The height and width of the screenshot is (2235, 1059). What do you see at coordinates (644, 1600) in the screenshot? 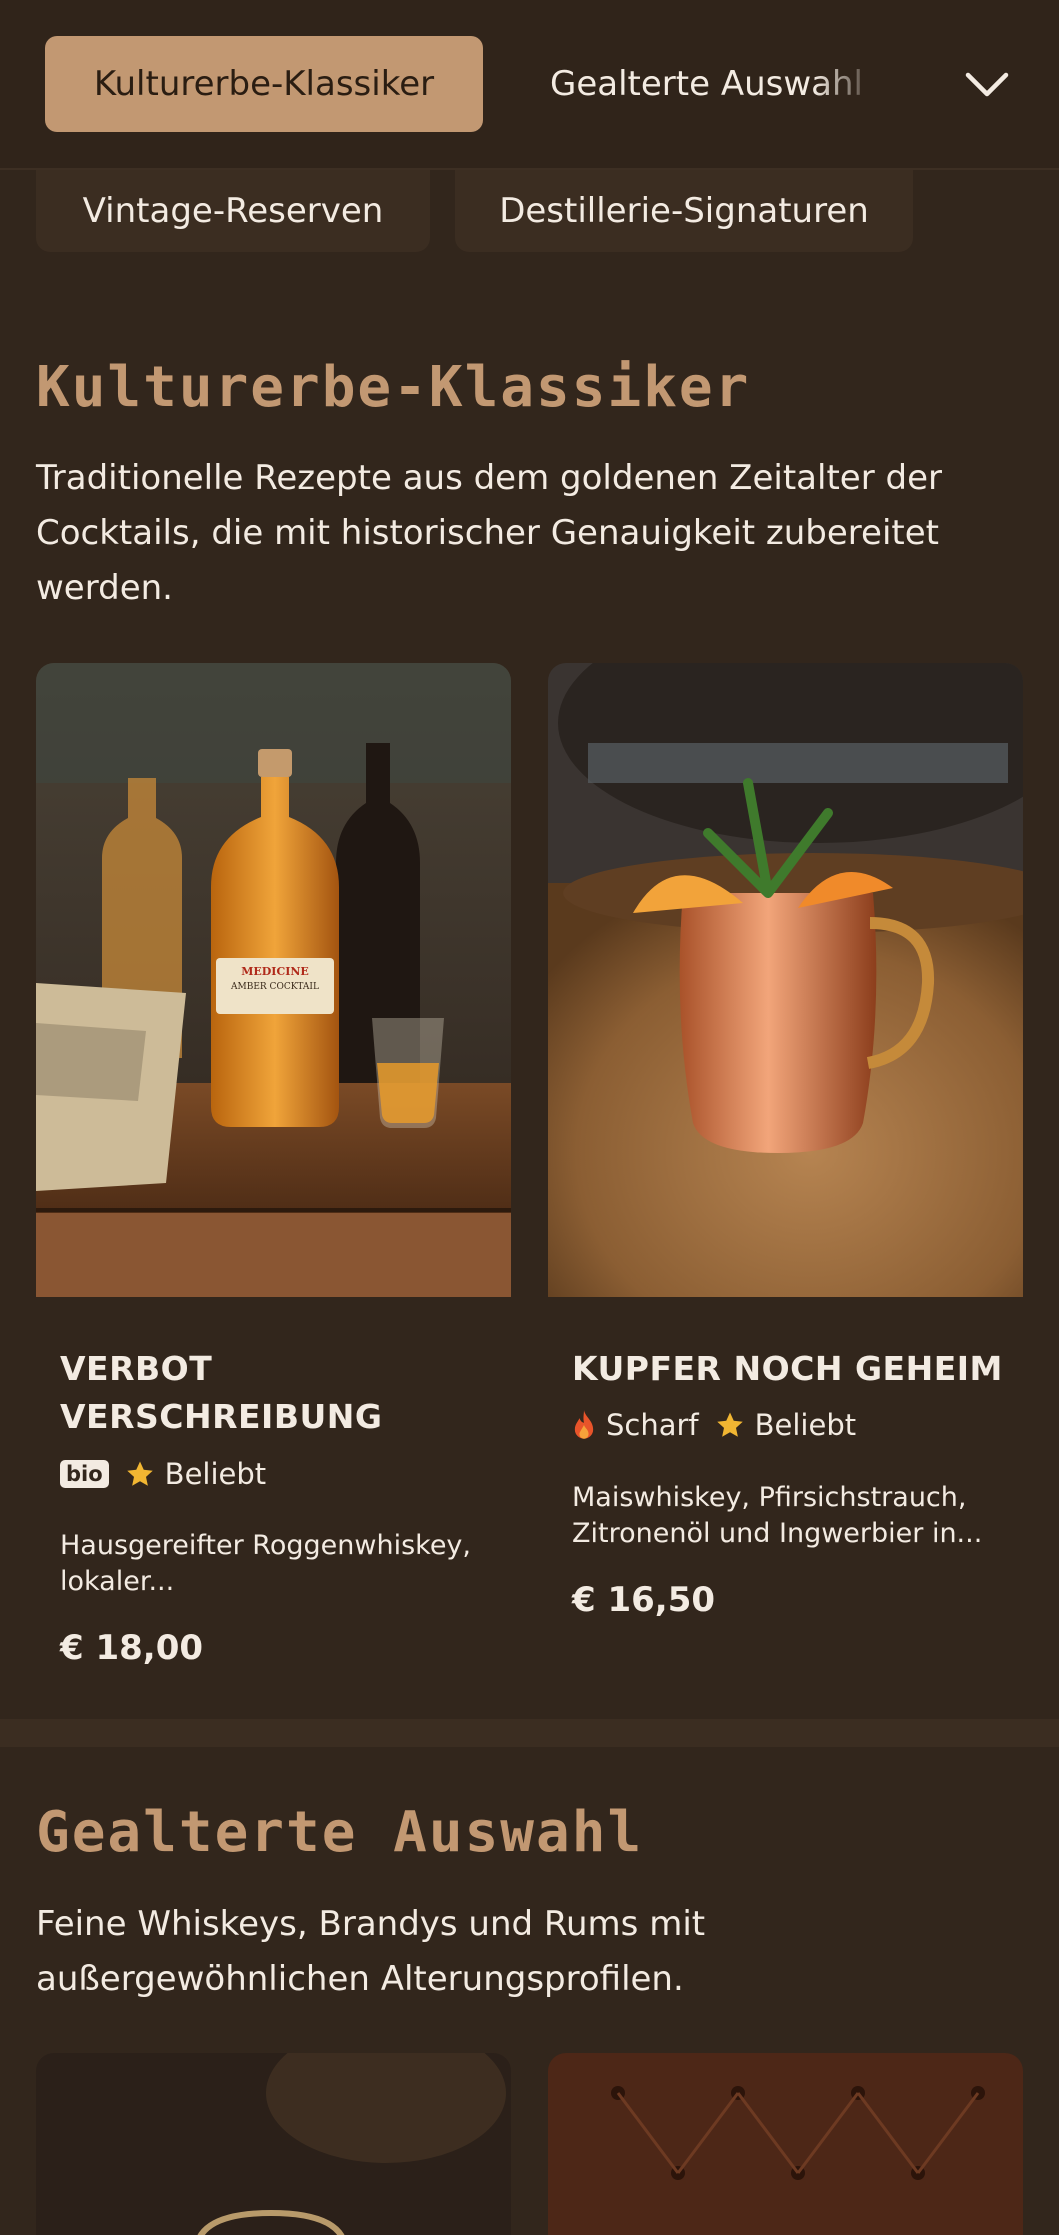
I see `item-price: € 16,50` at bounding box center [644, 1600].